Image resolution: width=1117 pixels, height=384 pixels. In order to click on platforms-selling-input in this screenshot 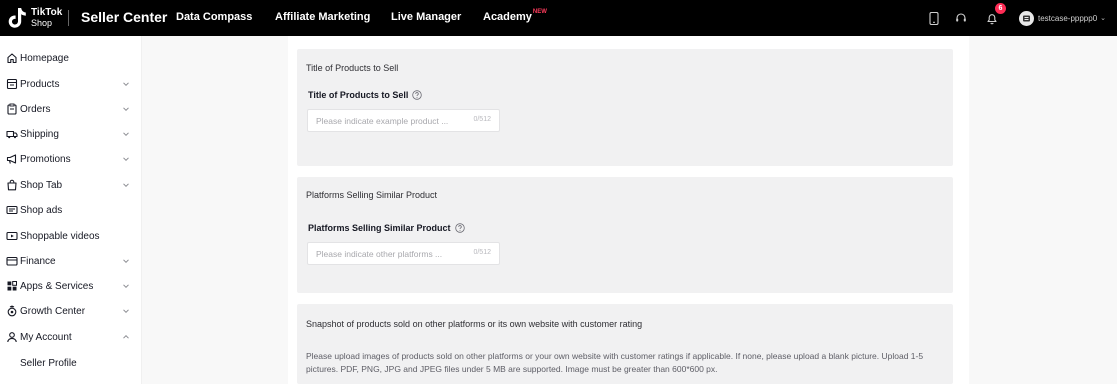, I will do `click(391, 253)`.